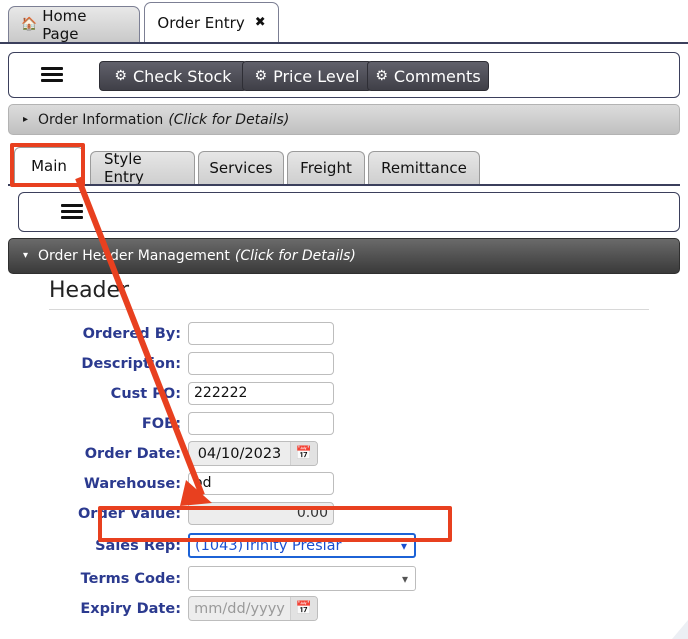 This screenshot has width=688, height=639. I want to click on expiry-date-label: Expiry Date:, so click(130, 608).